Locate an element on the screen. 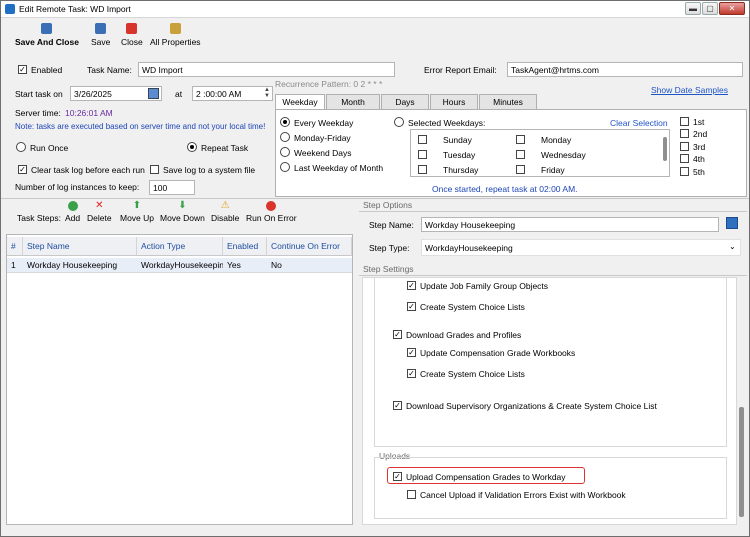 The image size is (750, 537). close-icon is located at coordinates (132, 28).